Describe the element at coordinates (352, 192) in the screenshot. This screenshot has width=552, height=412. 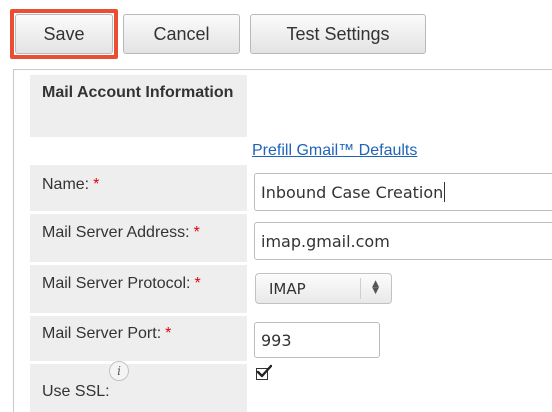
I see `name-input-value: Inbound Case Creation` at that location.